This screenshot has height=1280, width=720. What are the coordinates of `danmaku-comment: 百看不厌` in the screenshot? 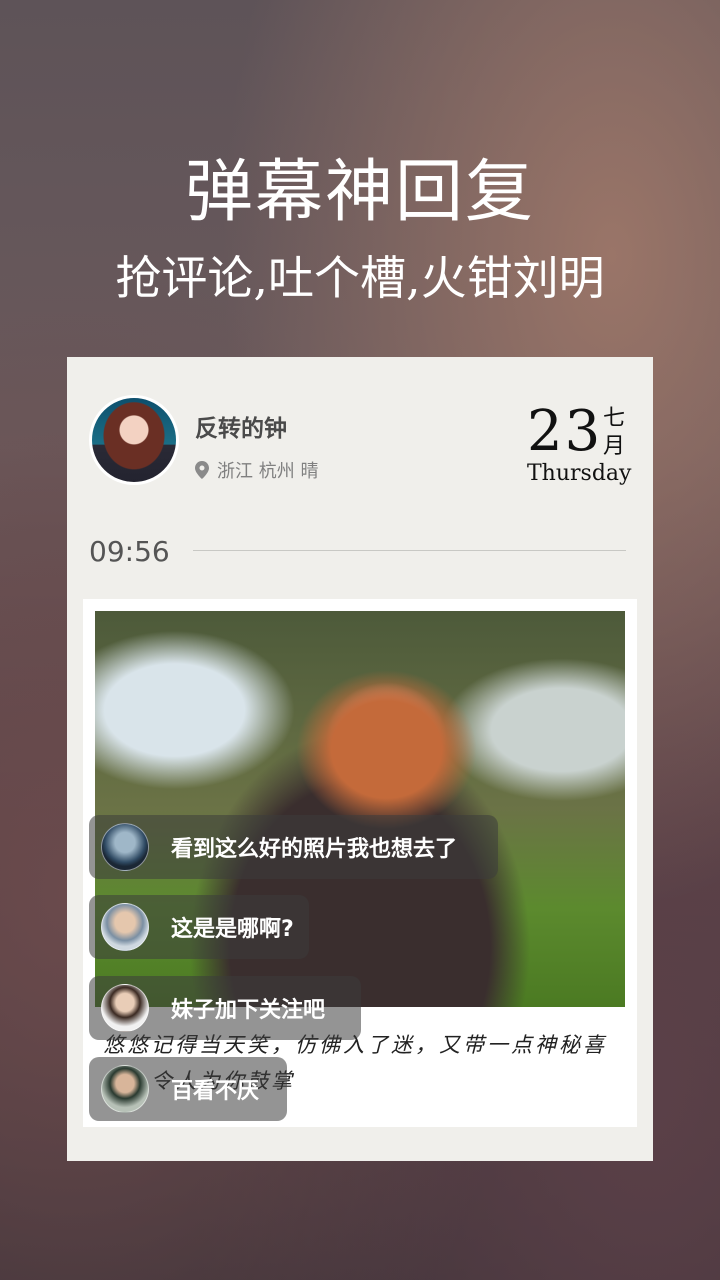 It's located at (188, 1089).